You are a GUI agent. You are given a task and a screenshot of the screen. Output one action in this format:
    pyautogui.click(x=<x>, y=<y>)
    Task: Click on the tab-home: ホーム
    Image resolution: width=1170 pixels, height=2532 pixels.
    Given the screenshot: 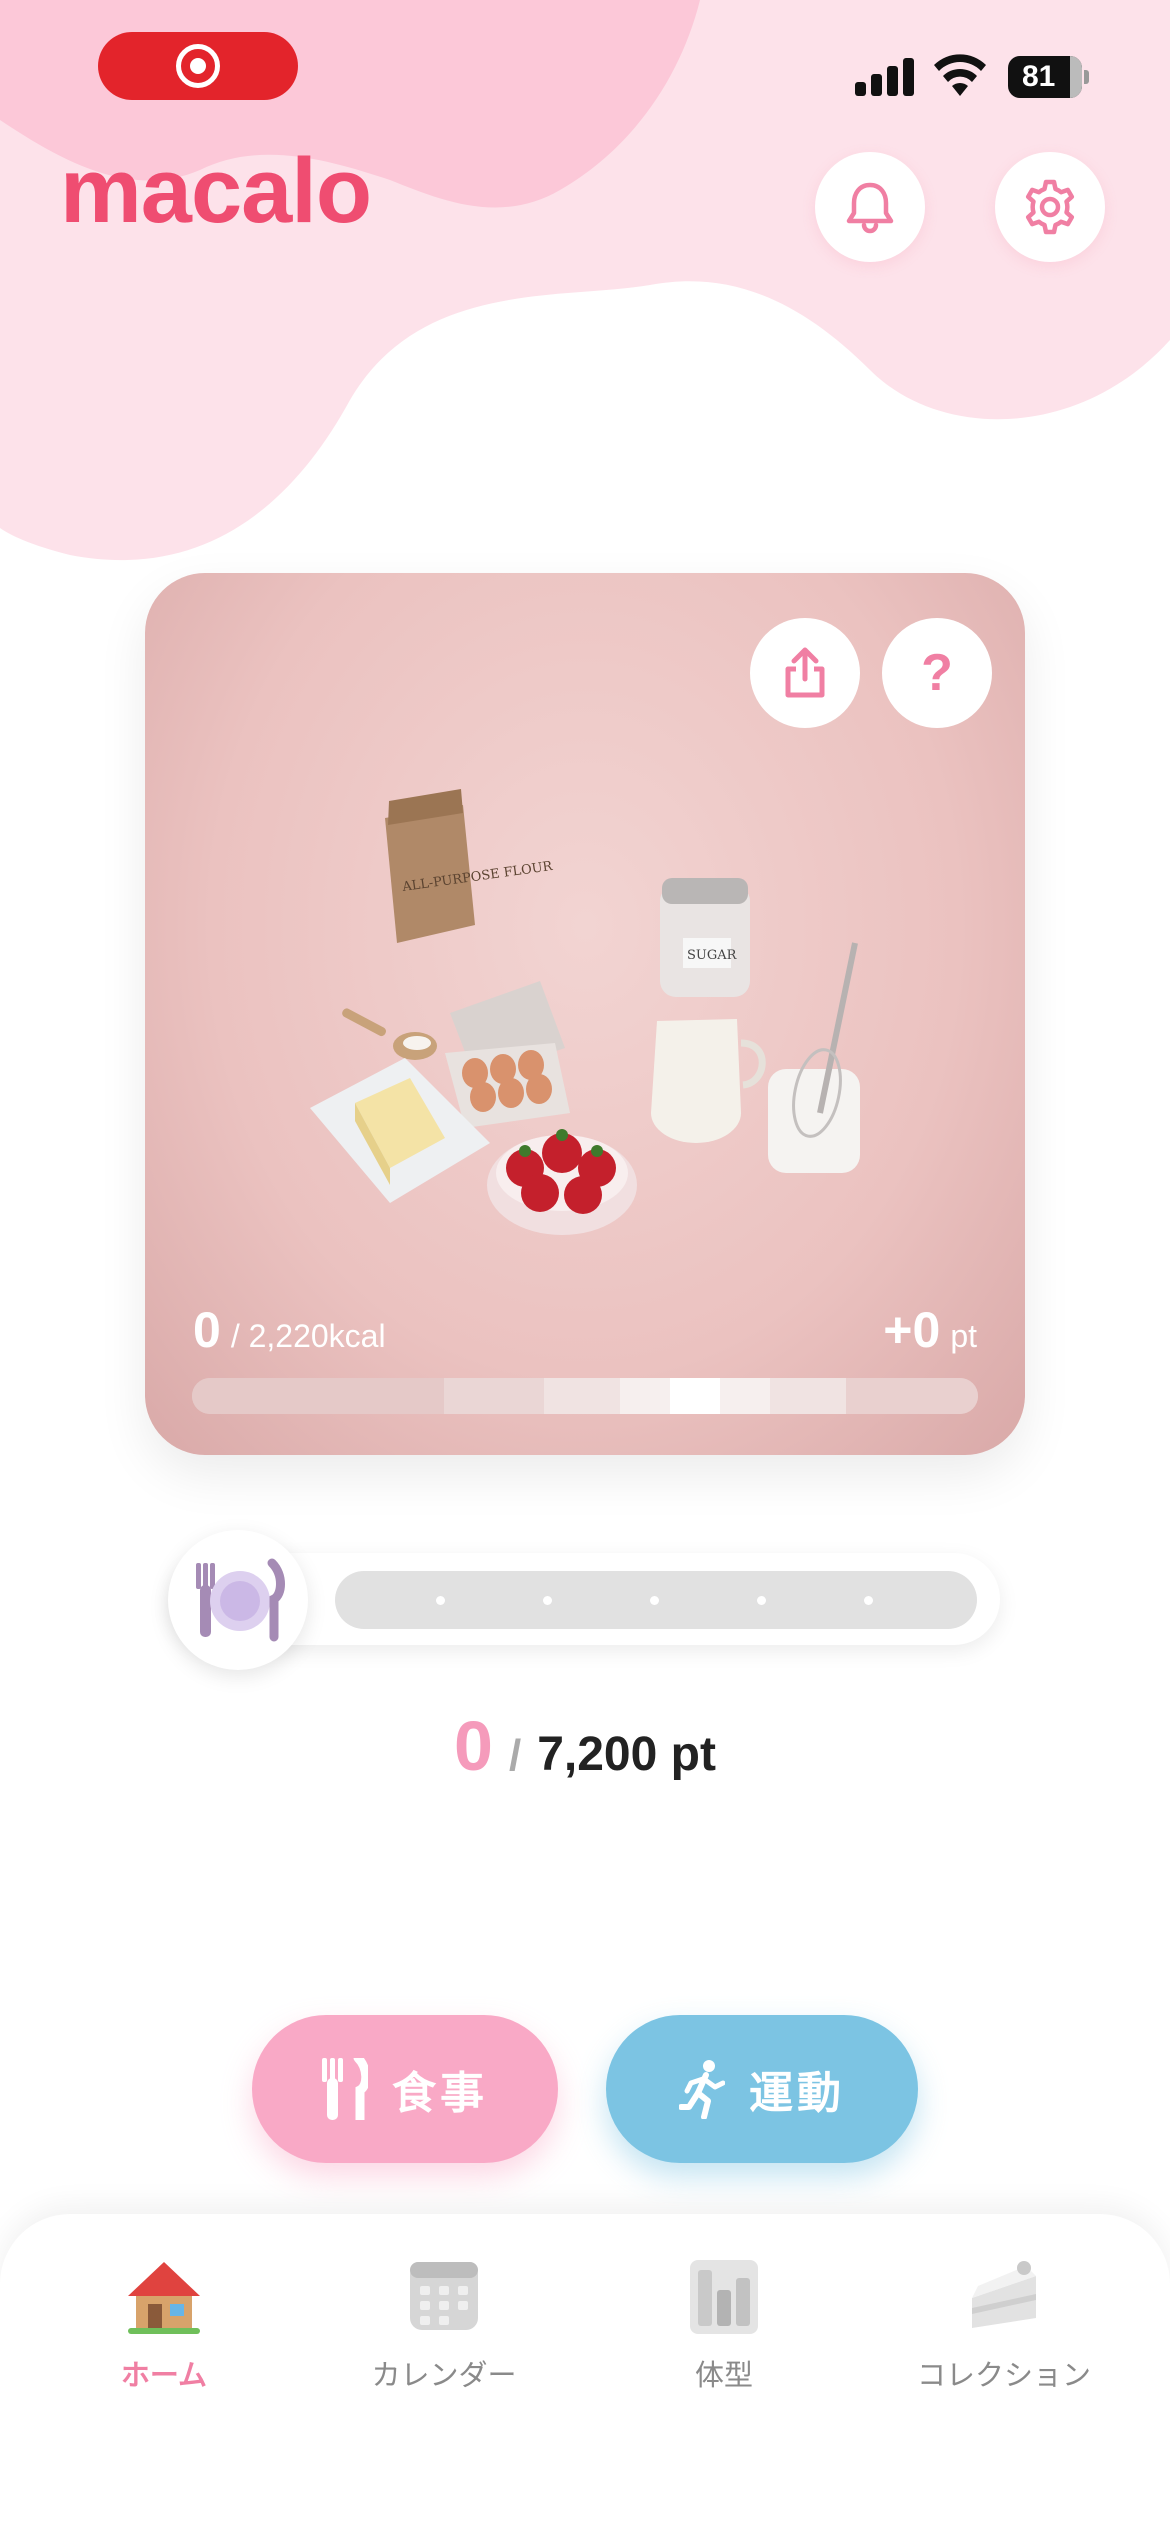 What is the action you would take?
    pyautogui.click(x=164, y=2325)
    